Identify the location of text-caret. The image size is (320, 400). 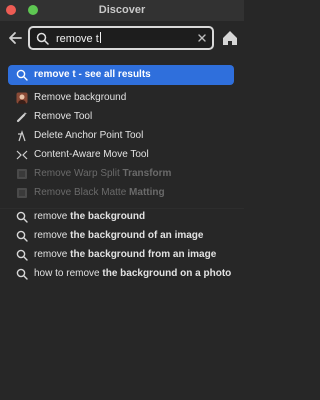
(100, 37).